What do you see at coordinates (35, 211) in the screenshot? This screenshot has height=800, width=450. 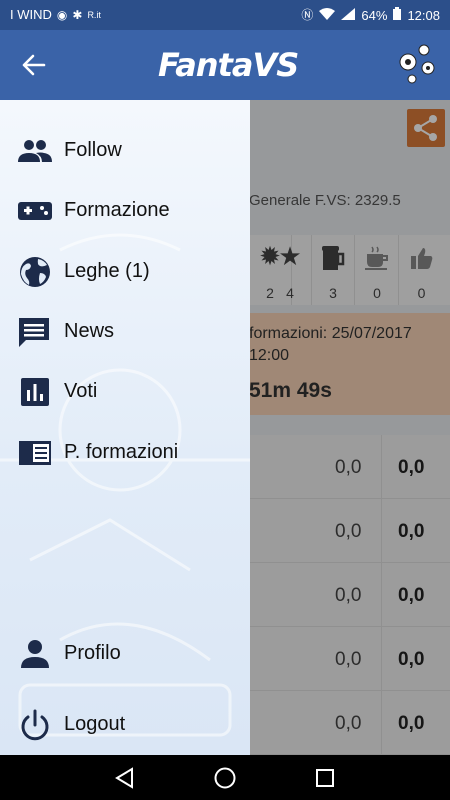 I see `gamepad-icon` at bounding box center [35, 211].